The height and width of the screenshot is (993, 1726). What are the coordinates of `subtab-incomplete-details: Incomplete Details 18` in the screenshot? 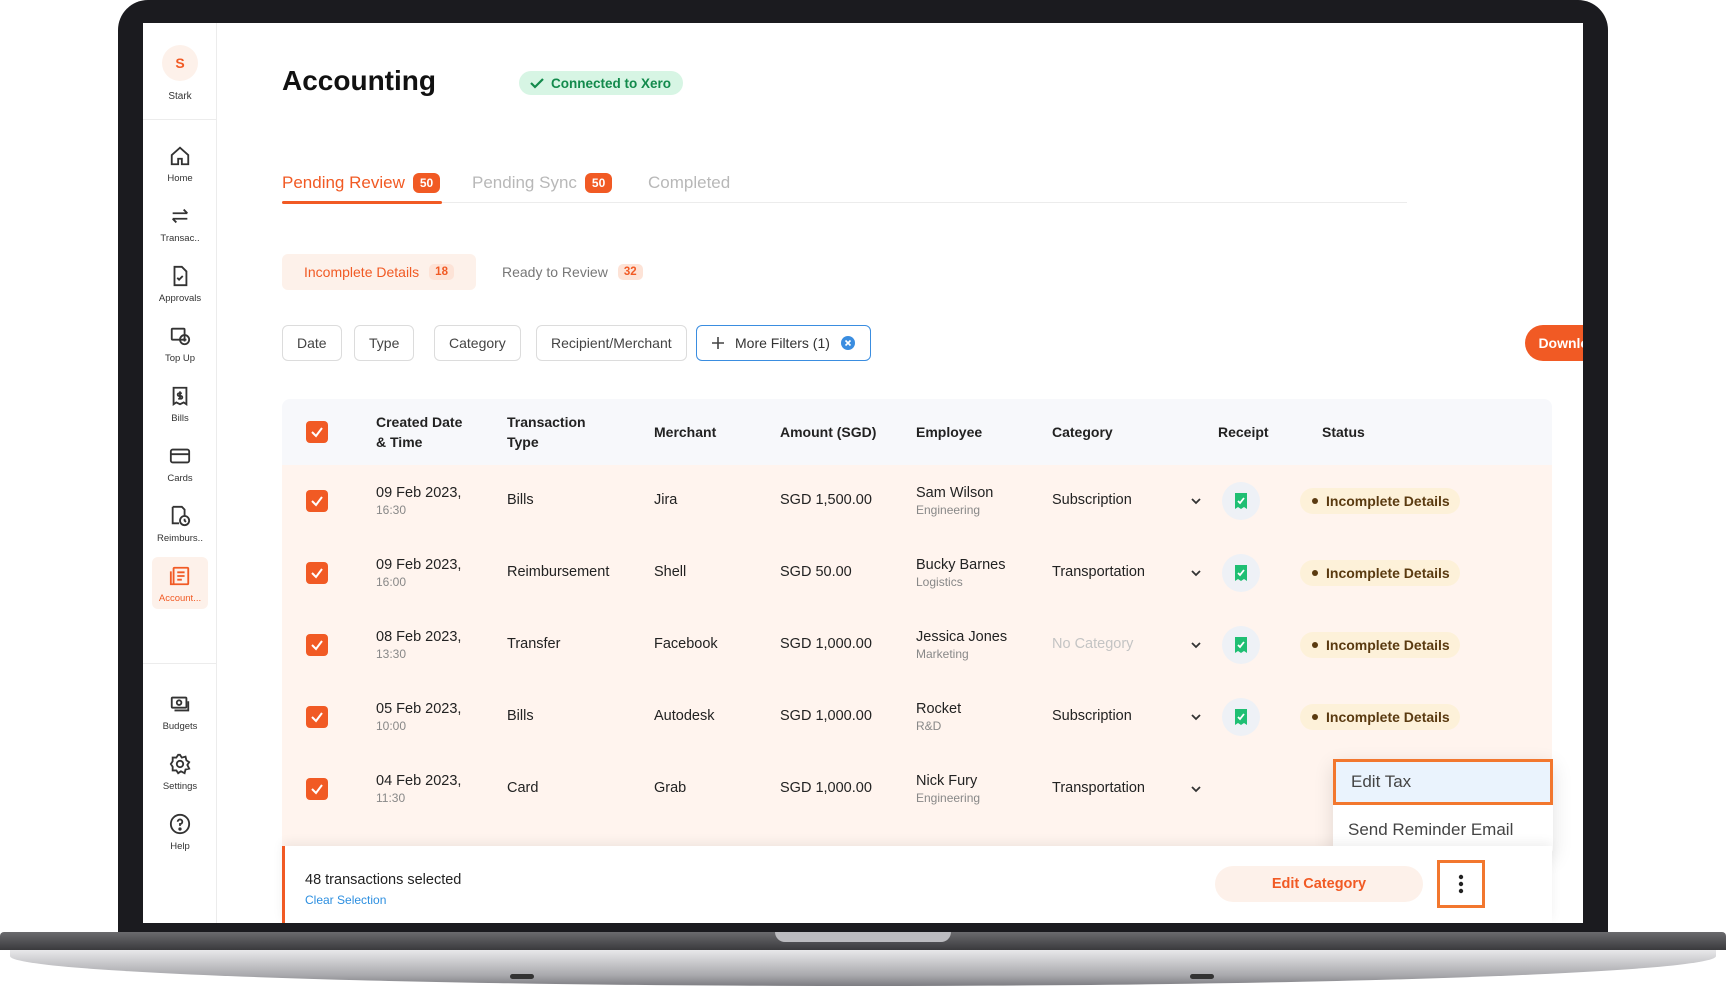 It's located at (379, 272).